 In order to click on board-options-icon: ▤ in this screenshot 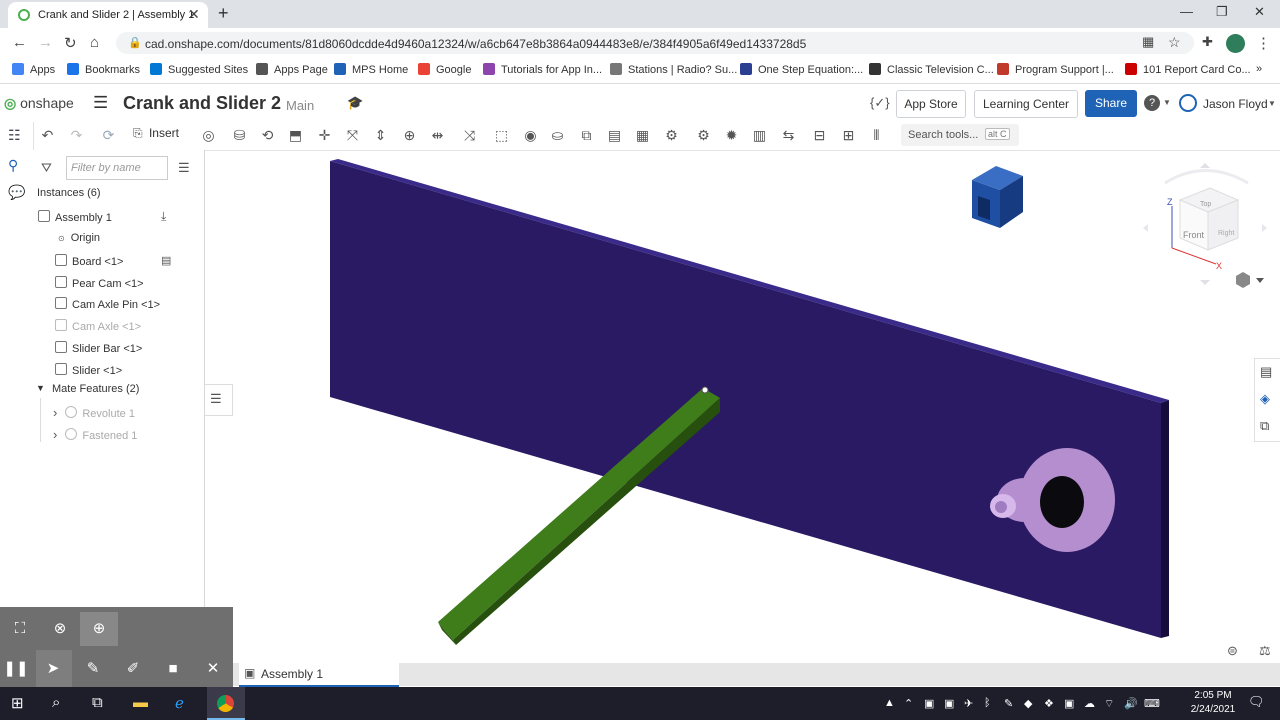, I will do `click(166, 260)`.